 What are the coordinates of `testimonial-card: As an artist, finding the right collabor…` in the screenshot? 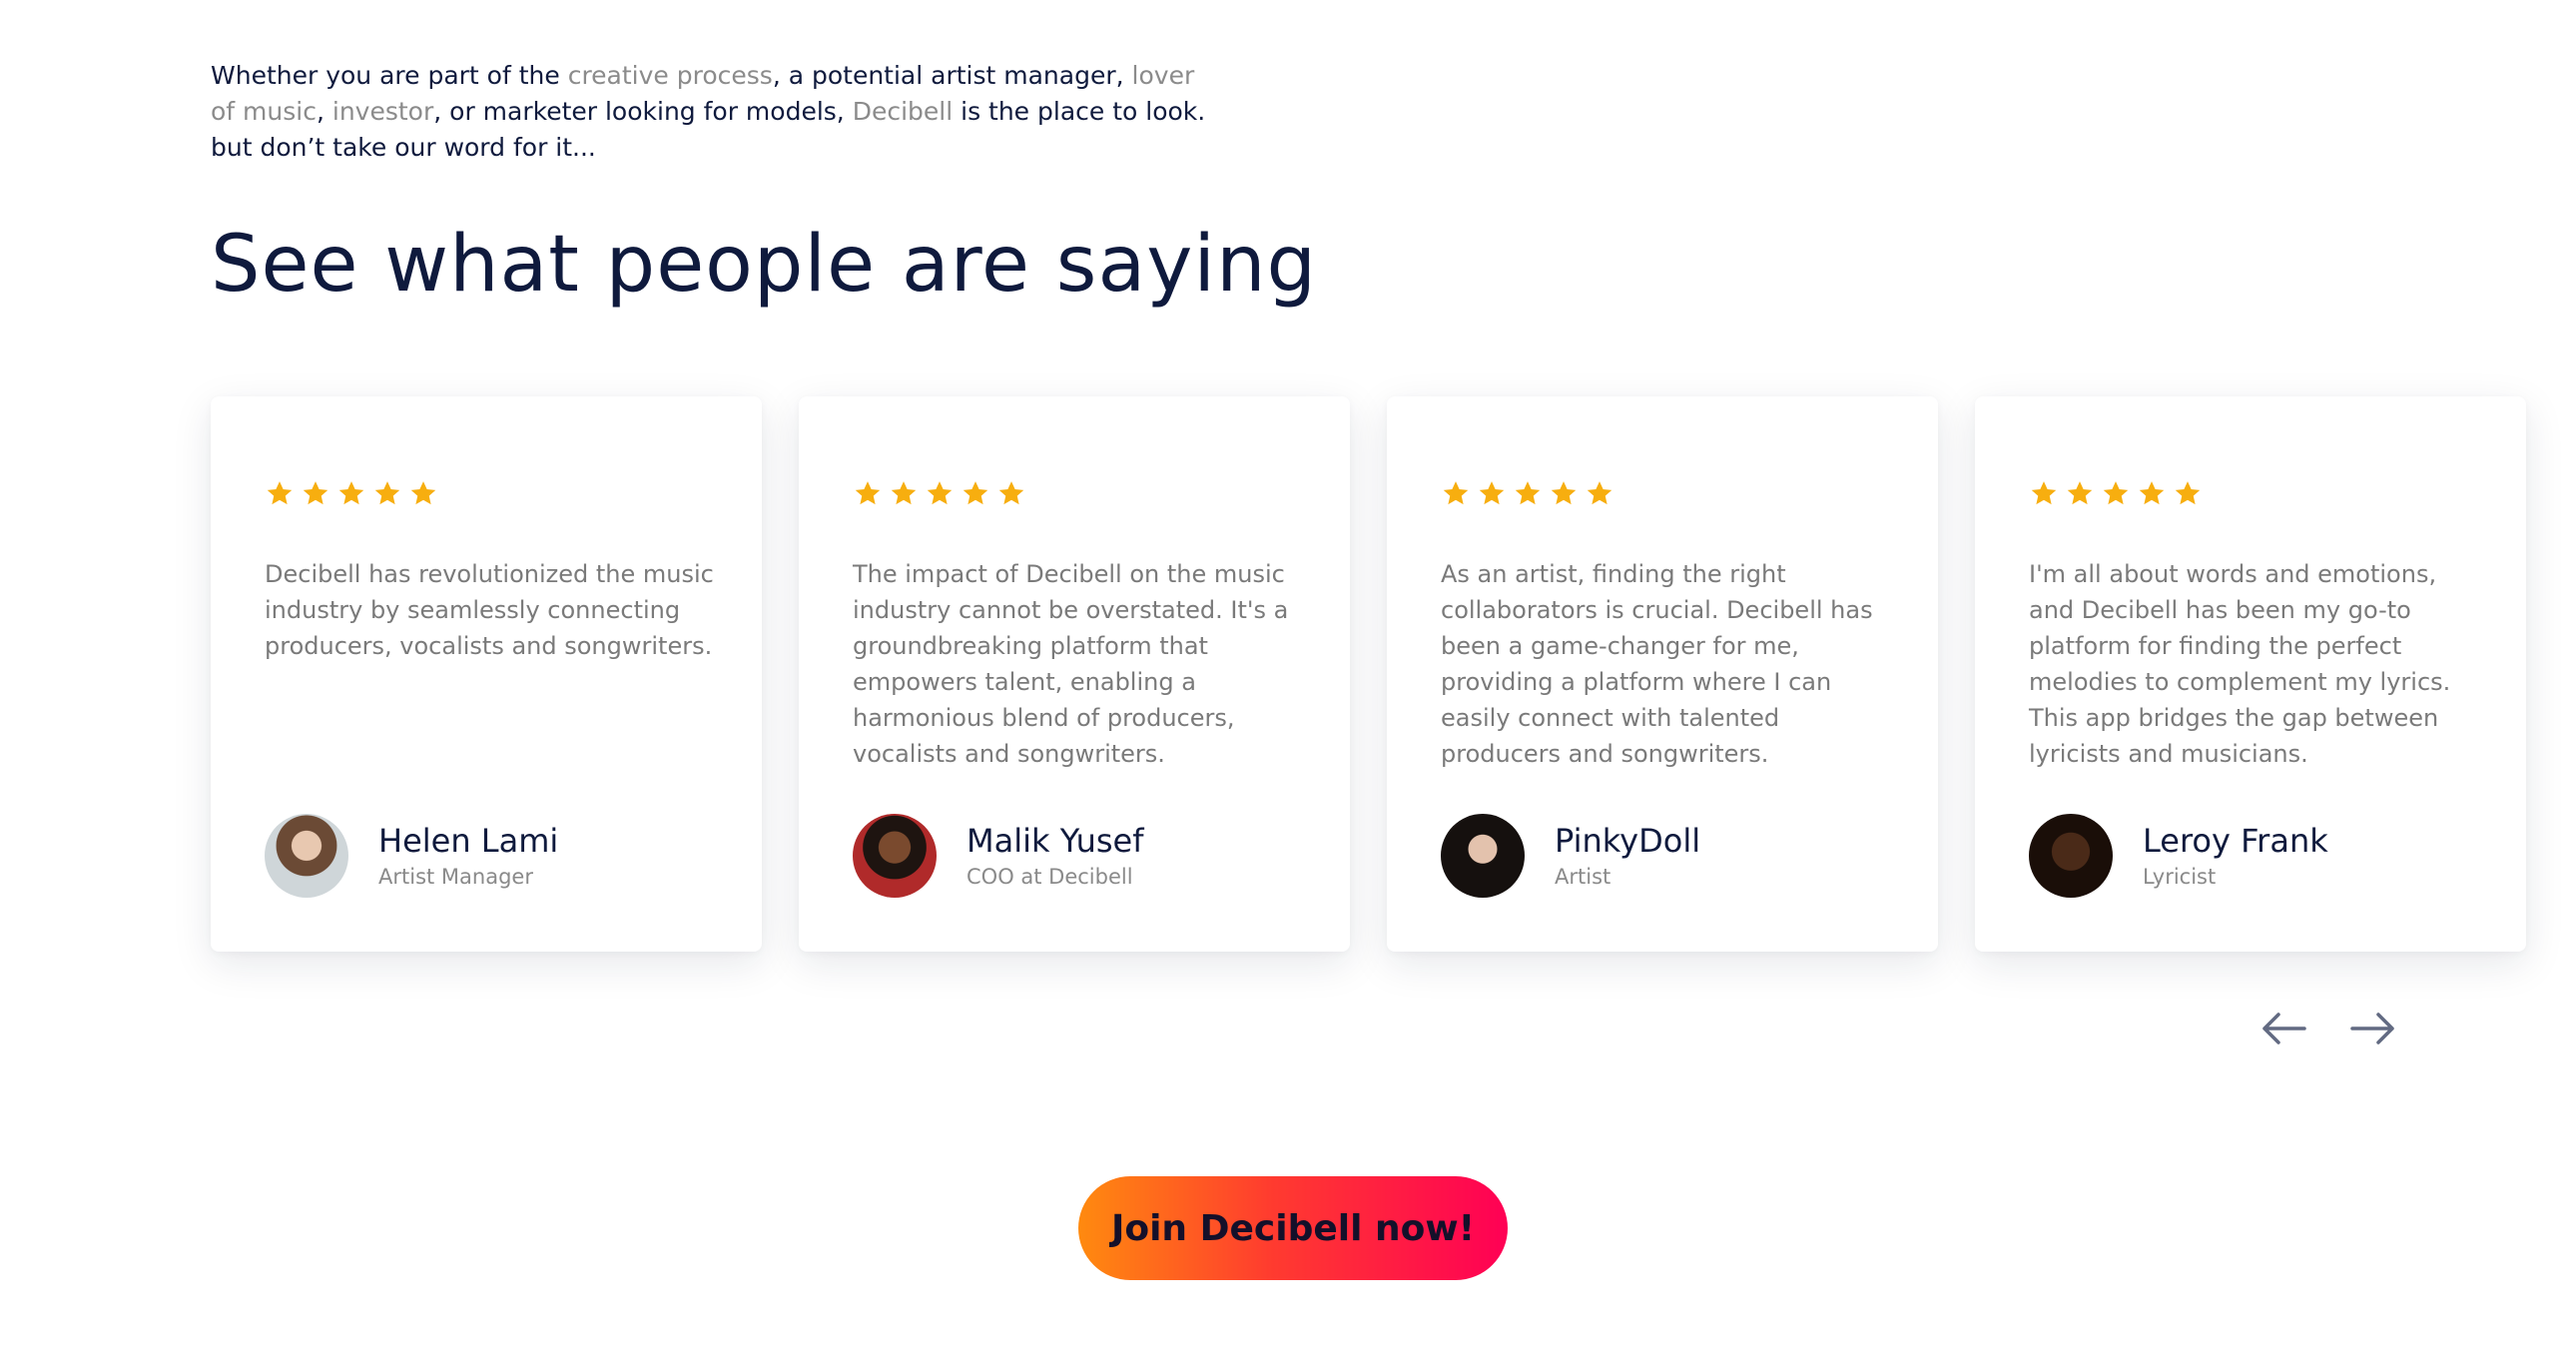 It's located at (1663, 674).